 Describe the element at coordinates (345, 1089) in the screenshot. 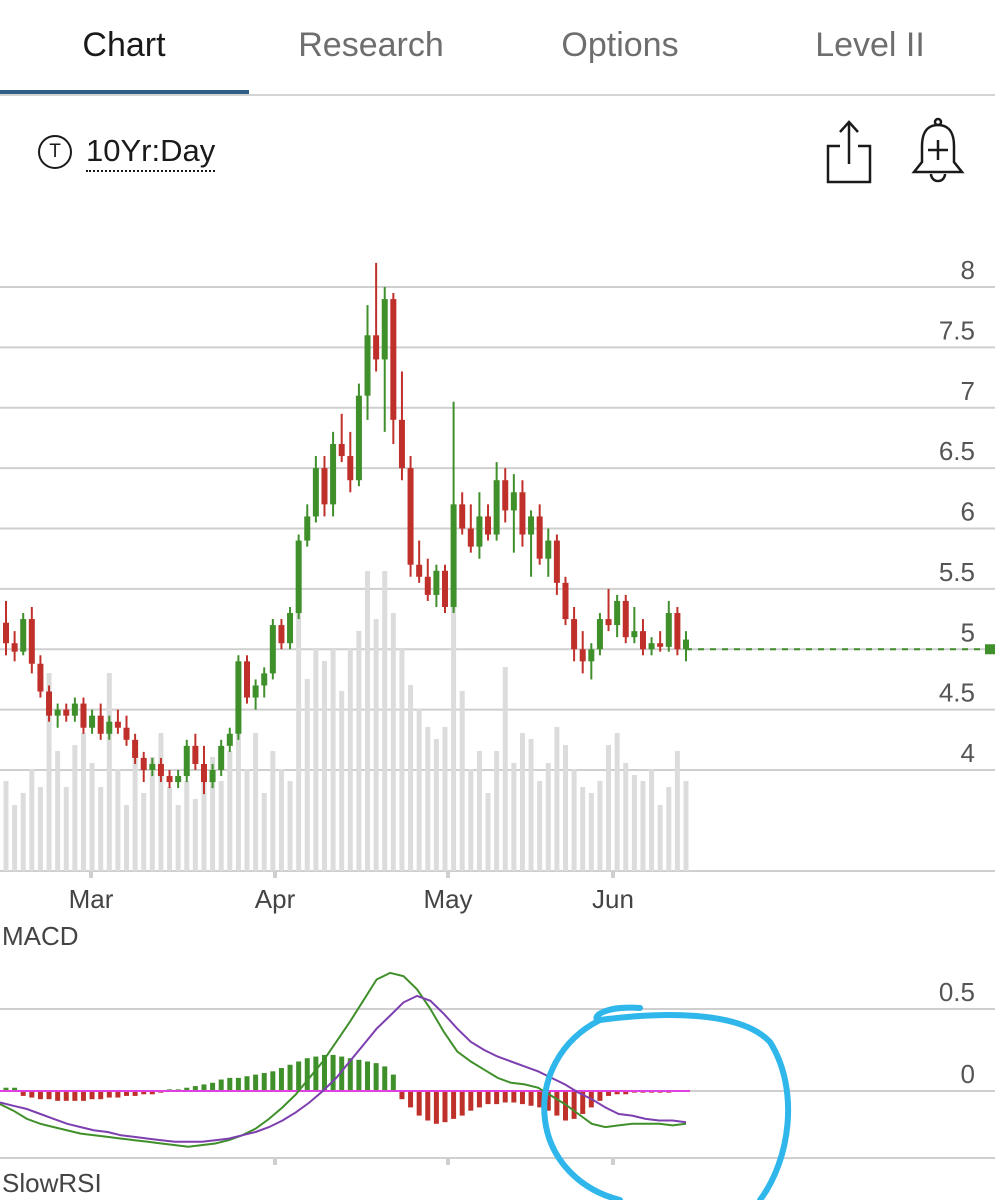

I see `macd-histogram` at that location.